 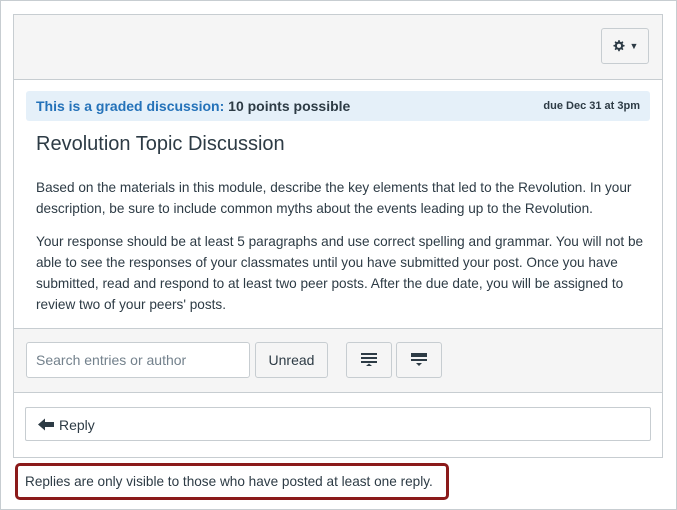 What do you see at coordinates (338, 47) in the screenshot?
I see `discussion-header-bar: ▼` at bounding box center [338, 47].